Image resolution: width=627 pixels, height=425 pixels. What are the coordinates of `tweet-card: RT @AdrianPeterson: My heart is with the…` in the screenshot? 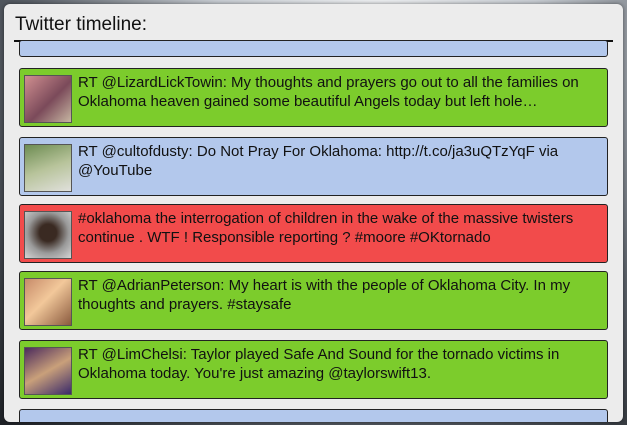 It's located at (313, 300).